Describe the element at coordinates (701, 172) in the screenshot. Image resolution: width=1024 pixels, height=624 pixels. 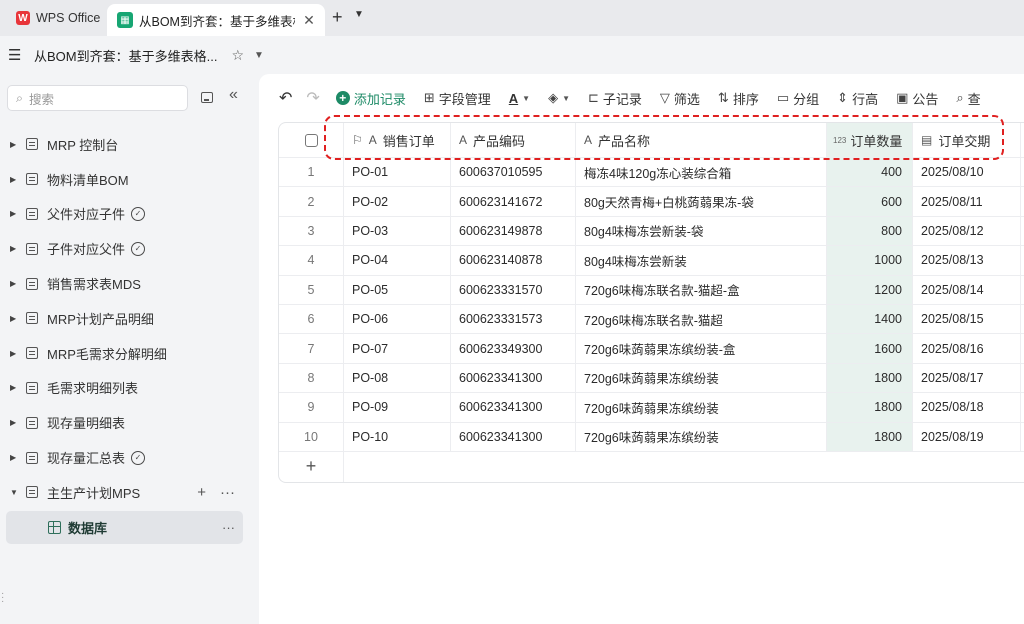
I see `cell-product-name: 梅冻4味120g冻心装综合箱` at that location.